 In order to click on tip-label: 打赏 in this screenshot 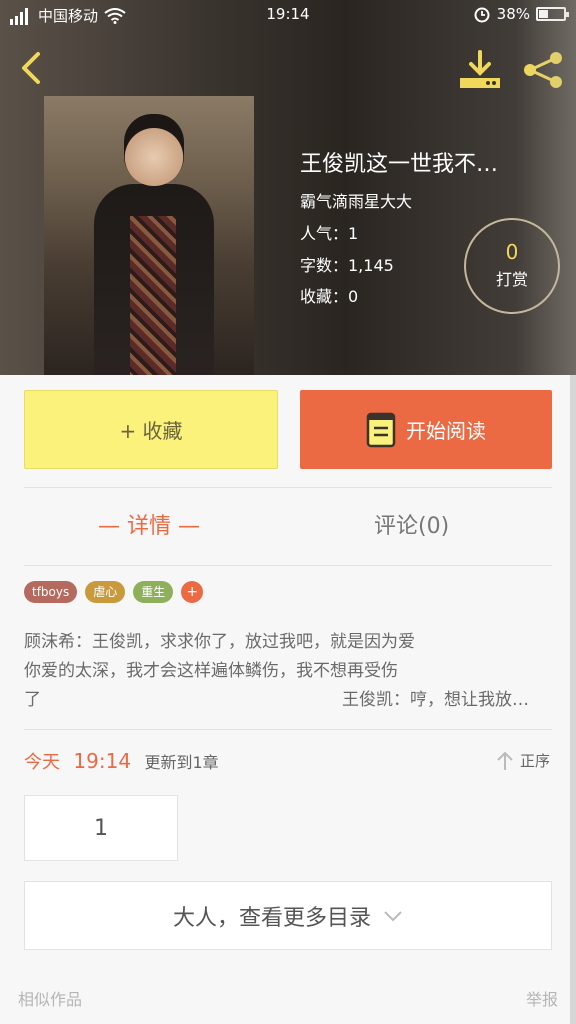, I will do `click(511, 279)`.